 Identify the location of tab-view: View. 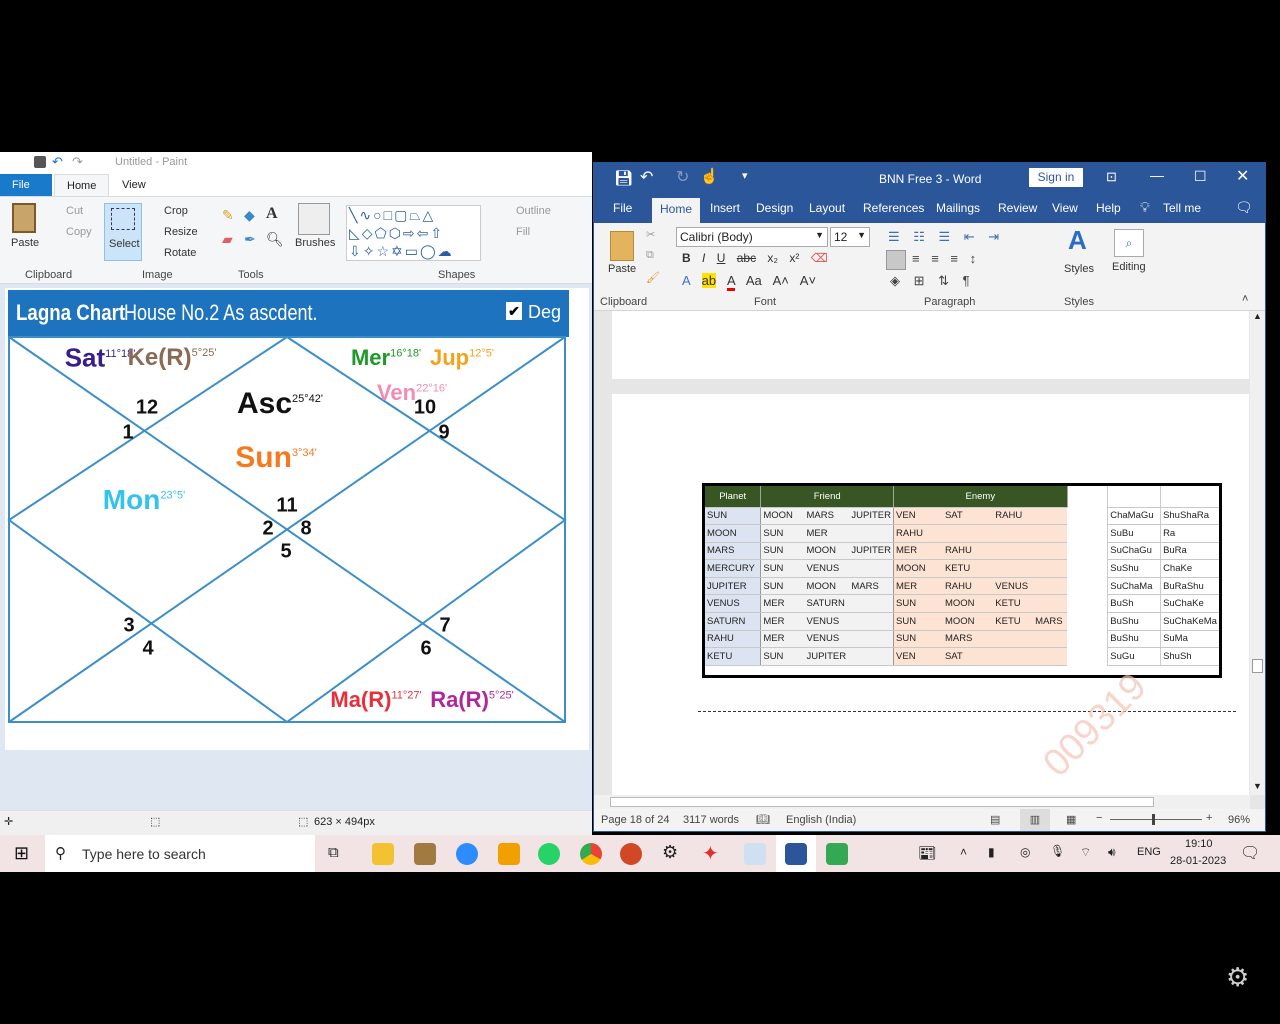
(1065, 208).